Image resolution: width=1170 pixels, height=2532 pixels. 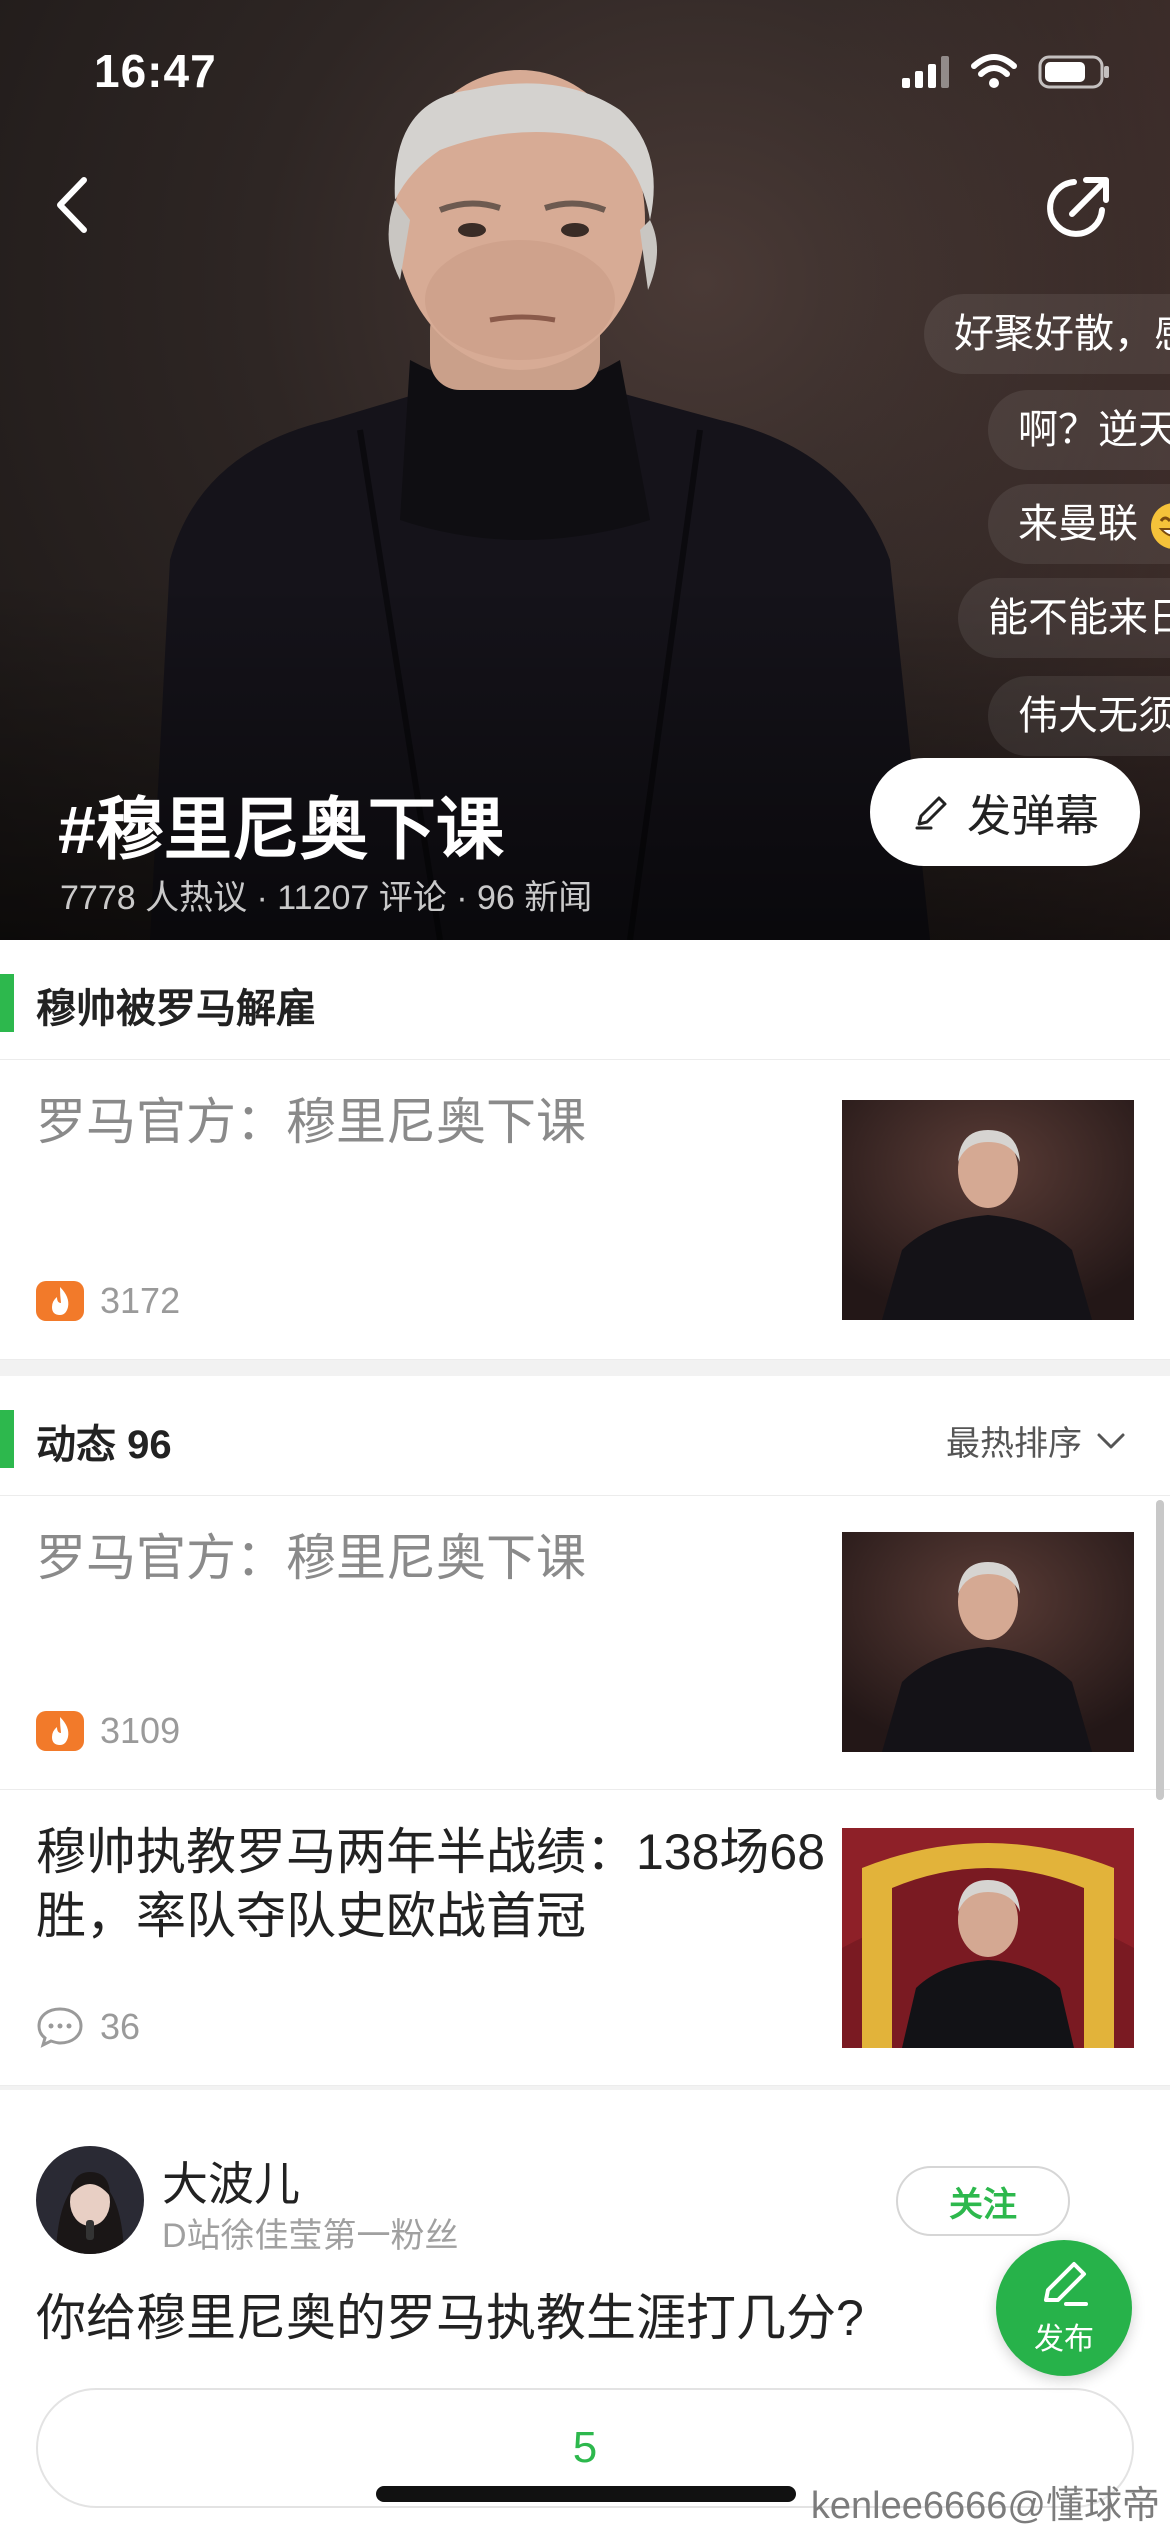 What do you see at coordinates (74, 205) in the screenshot?
I see `back-arrow-icon` at bounding box center [74, 205].